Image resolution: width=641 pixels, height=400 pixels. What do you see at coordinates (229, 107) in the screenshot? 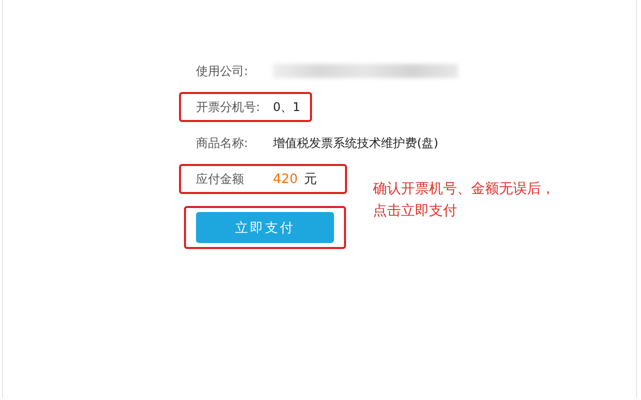
I see `field-label: 开票分机号:` at bounding box center [229, 107].